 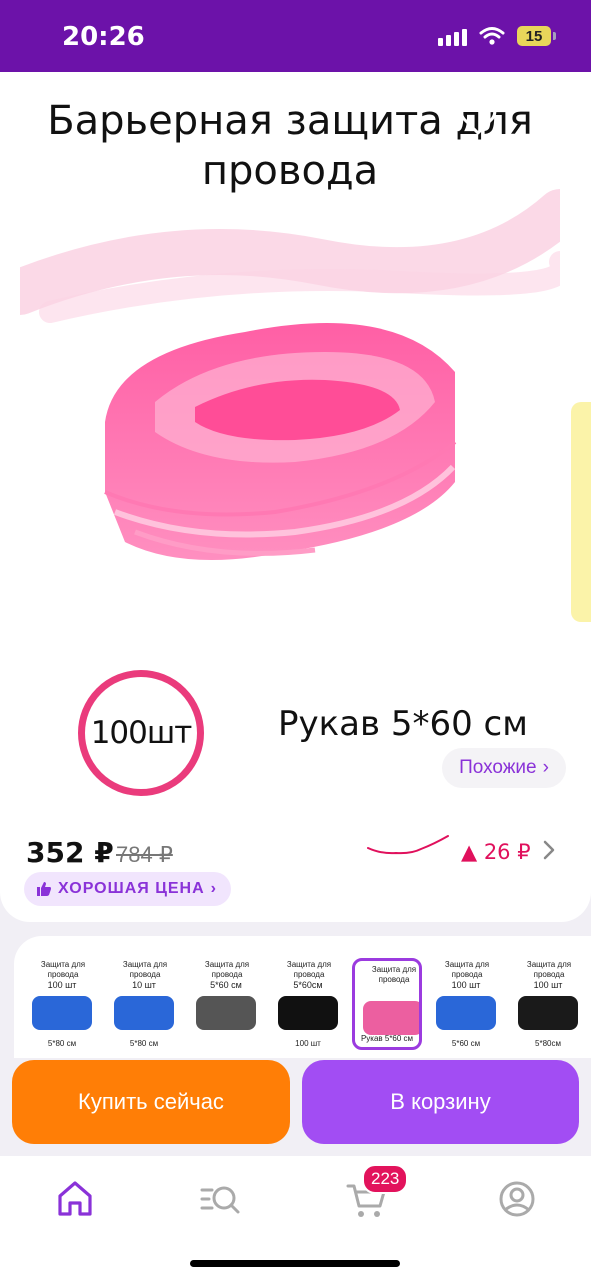 What do you see at coordinates (295, 1263) in the screenshot?
I see `home-indicator` at bounding box center [295, 1263].